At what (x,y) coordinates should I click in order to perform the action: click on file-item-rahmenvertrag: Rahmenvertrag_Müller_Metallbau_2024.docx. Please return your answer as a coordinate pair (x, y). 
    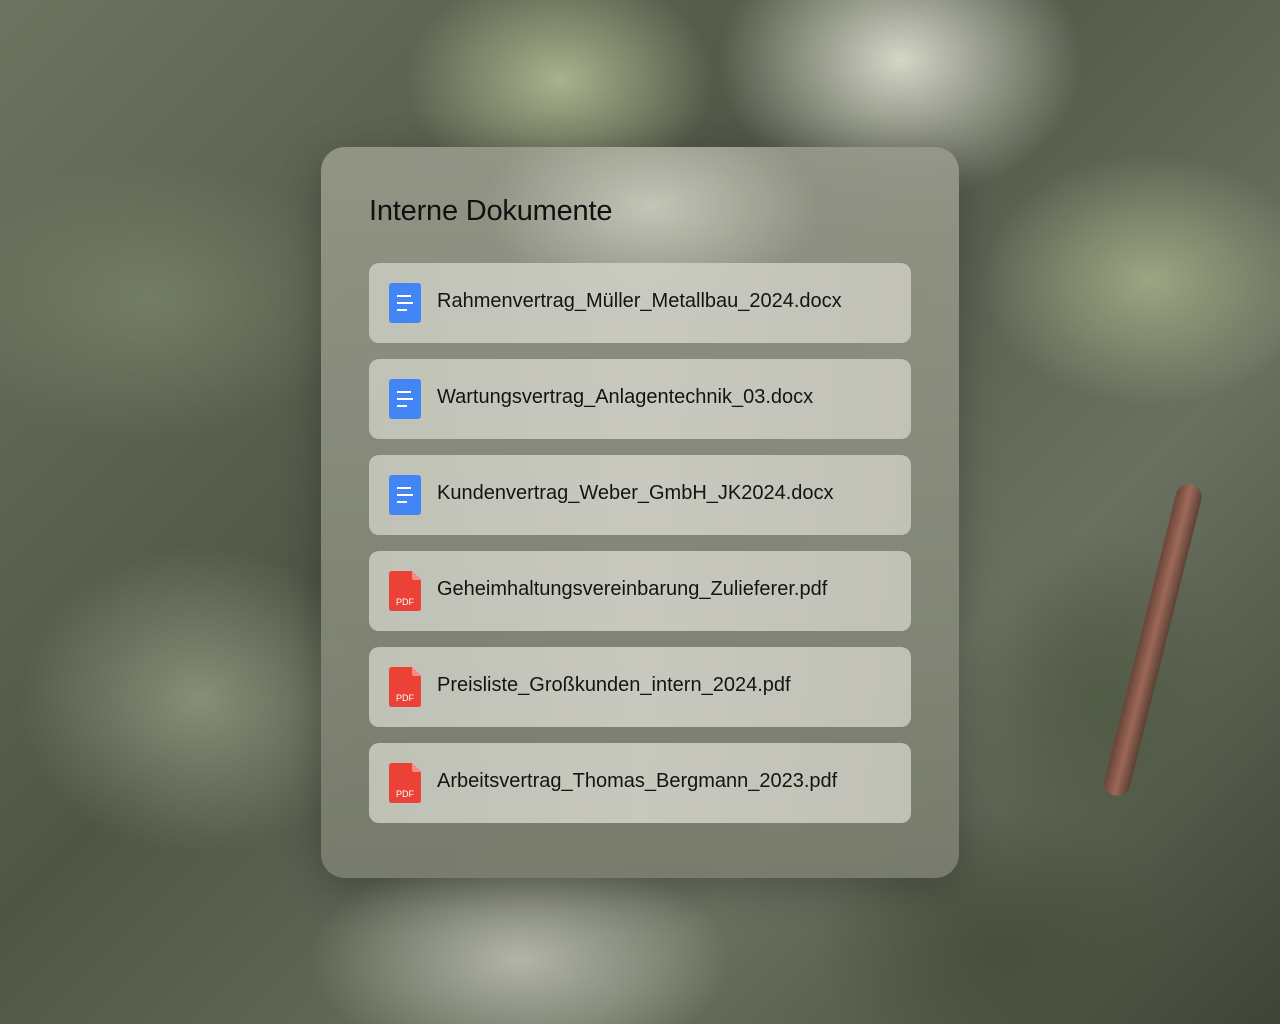
    Looking at the image, I should click on (640, 303).